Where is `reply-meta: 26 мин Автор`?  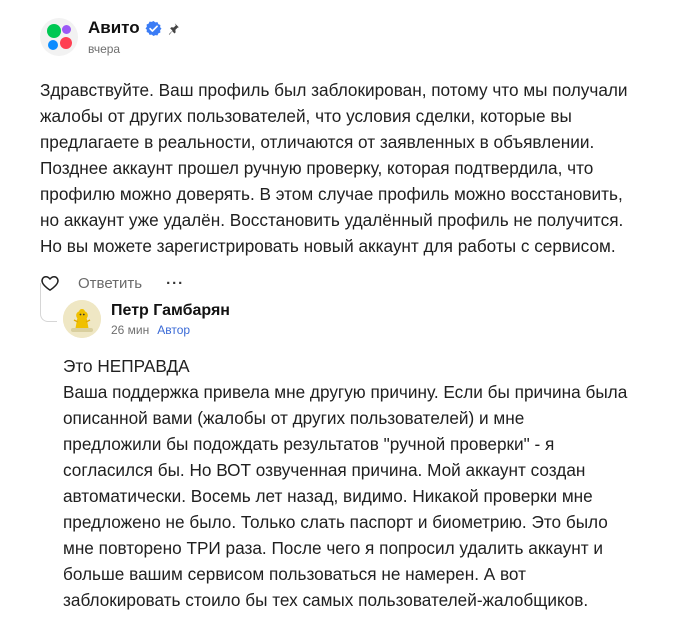 reply-meta: 26 мин Автор is located at coordinates (170, 330).